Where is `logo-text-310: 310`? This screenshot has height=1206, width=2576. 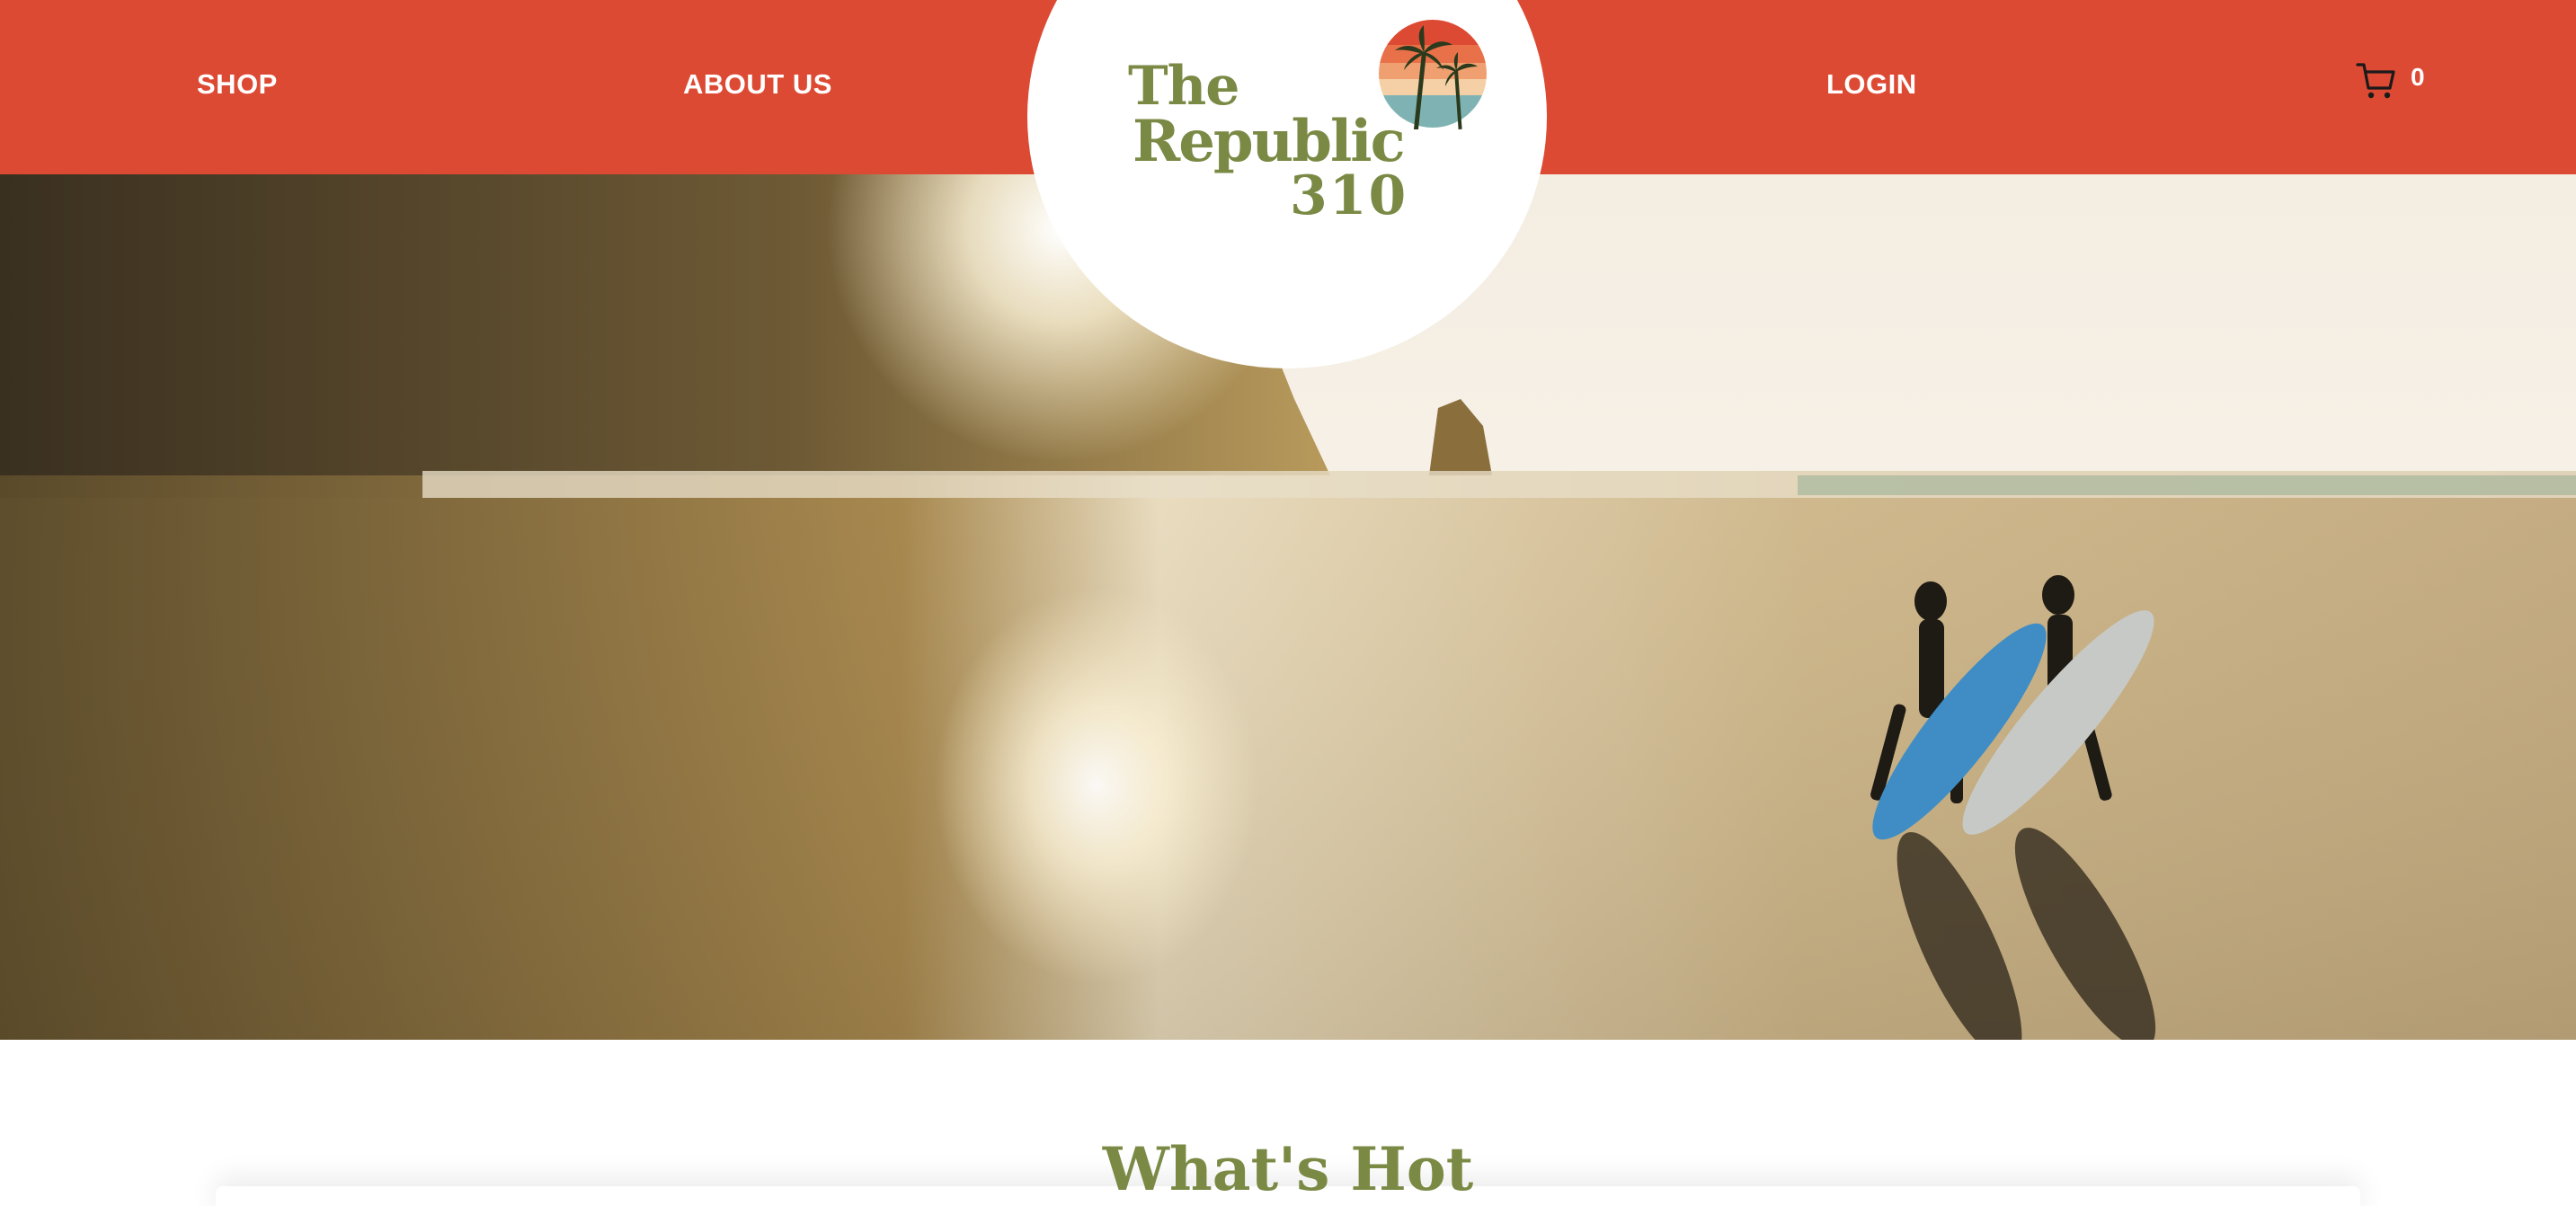 logo-text-310: 310 is located at coordinates (1349, 195).